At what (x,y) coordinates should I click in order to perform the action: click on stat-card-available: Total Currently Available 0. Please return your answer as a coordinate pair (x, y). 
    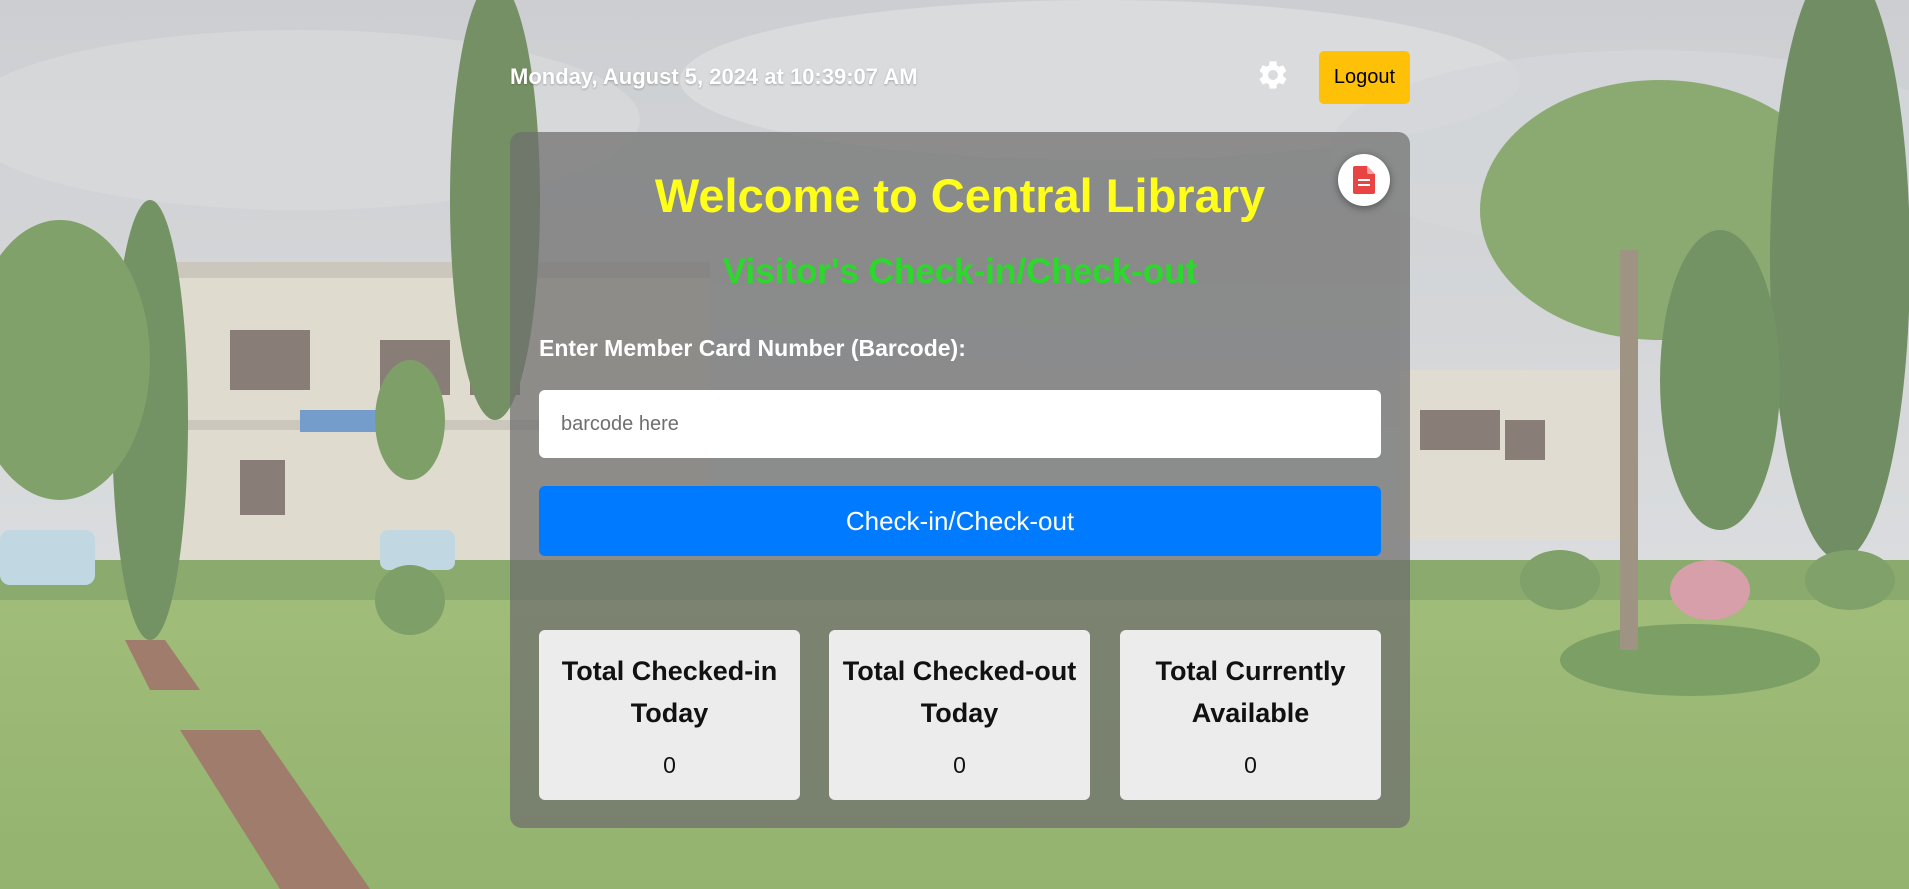
    Looking at the image, I should click on (1250, 715).